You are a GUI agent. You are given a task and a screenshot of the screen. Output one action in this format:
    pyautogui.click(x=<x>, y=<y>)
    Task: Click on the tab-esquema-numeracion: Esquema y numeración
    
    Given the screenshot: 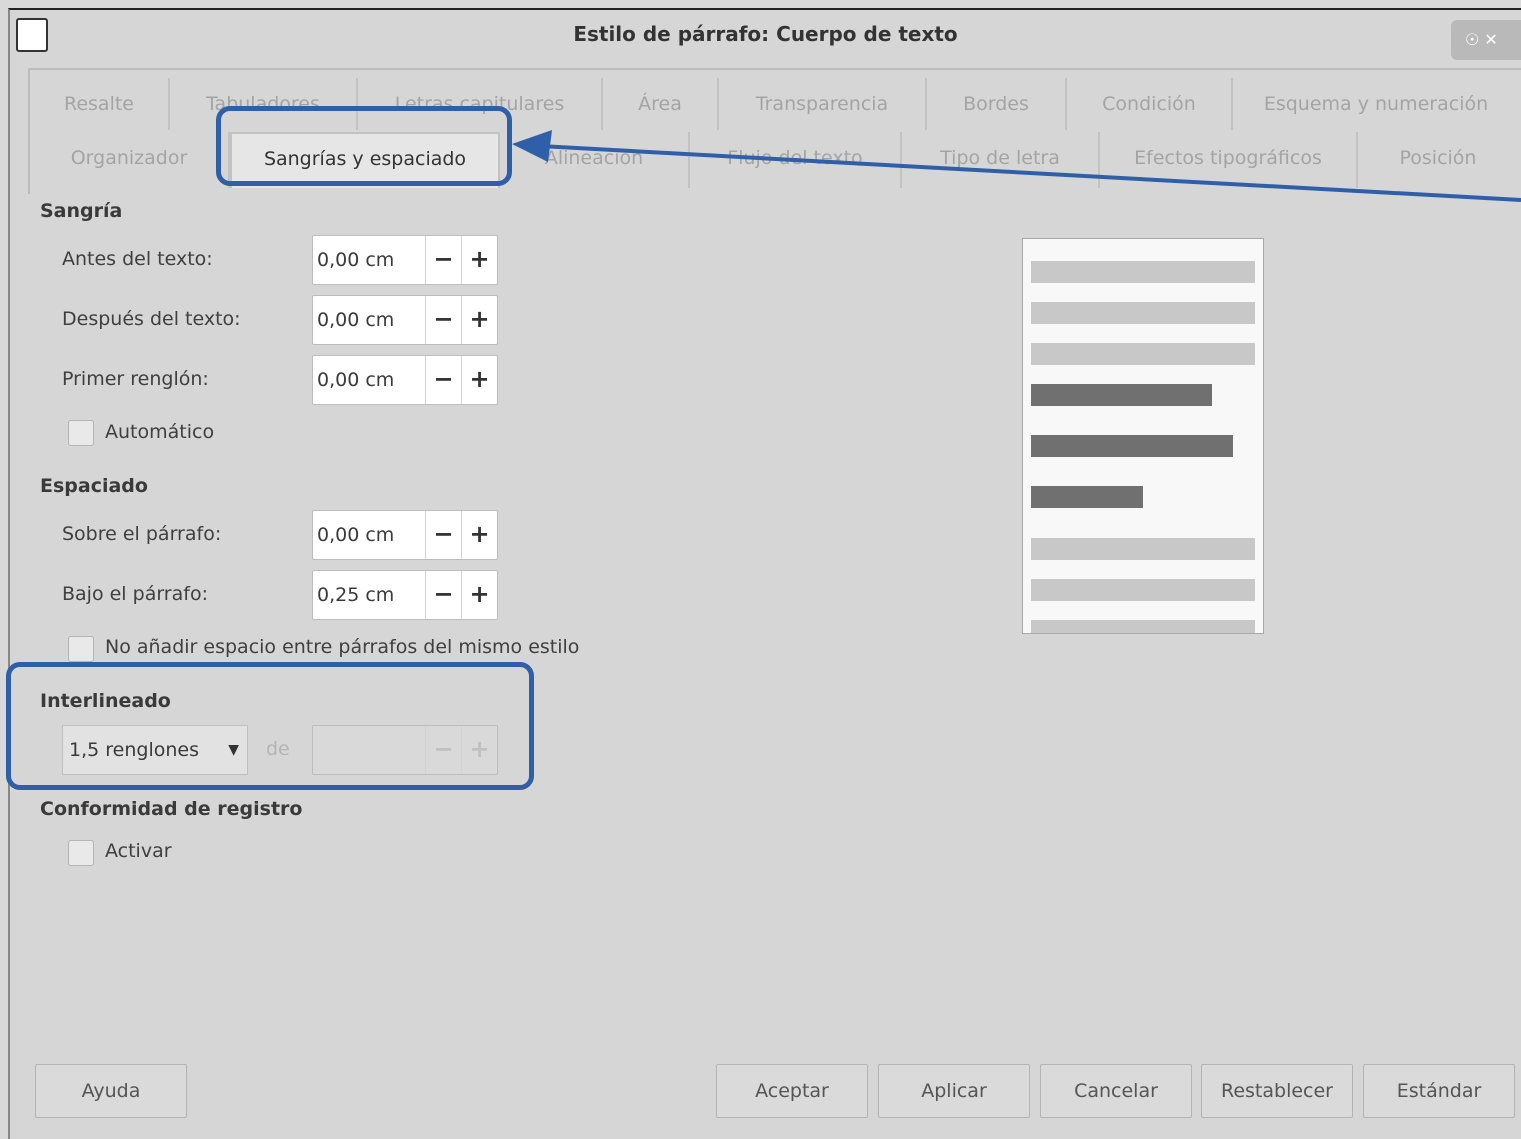 What is the action you would take?
    pyautogui.click(x=1376, y=104)
    